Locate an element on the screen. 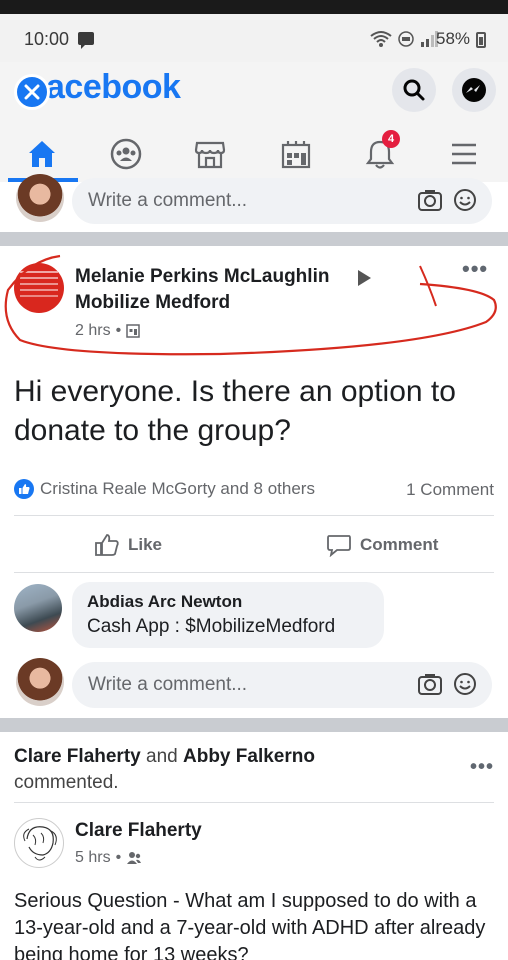  thumbs-up-icon is located at coordinates (107, 545).